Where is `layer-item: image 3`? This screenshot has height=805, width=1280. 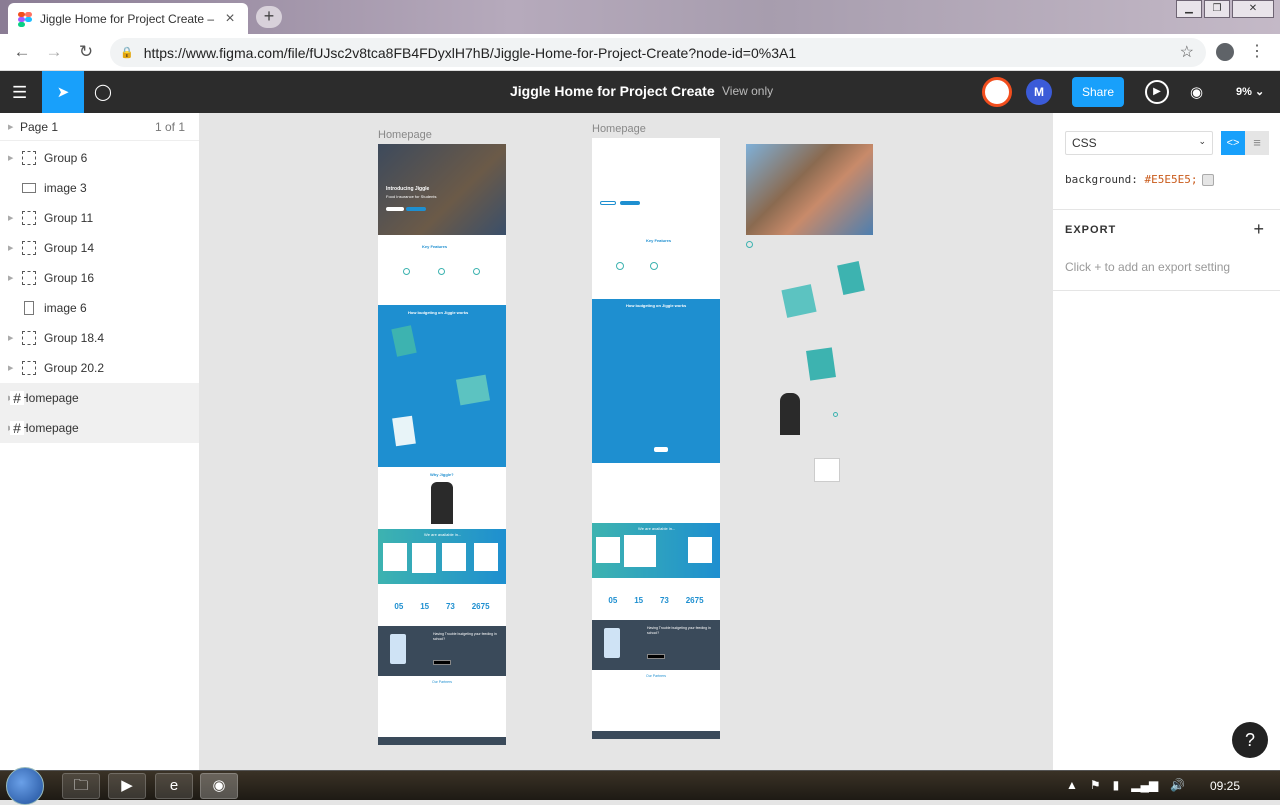 layer-item: image 3 is located at coordinates (99, 188).